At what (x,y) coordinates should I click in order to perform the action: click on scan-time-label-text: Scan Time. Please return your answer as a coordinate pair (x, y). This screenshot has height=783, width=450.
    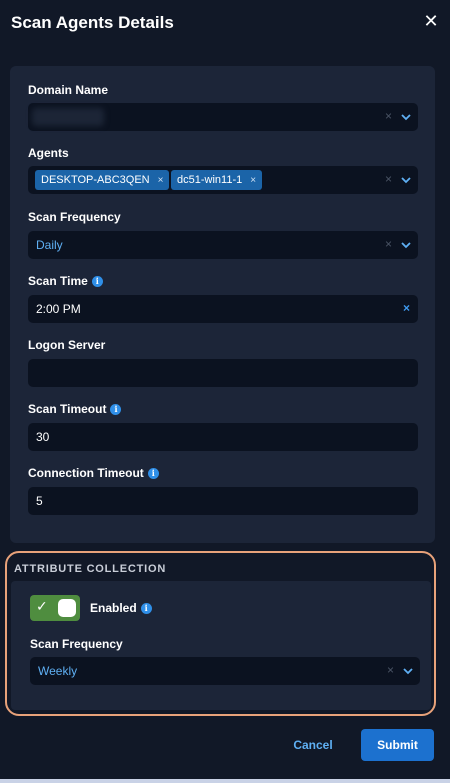
    Looking at the image, I should click on (58, 281).